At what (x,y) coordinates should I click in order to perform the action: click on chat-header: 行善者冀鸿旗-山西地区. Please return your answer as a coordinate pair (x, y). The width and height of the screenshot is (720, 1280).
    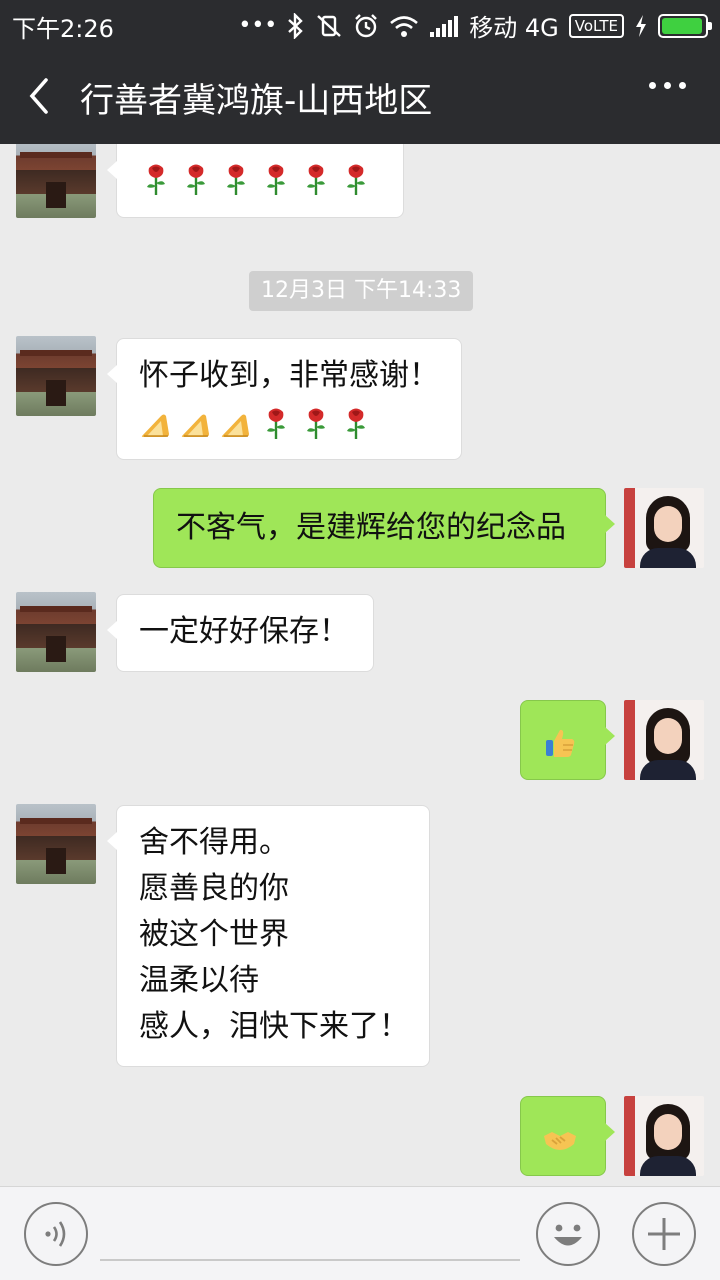
    Looking at the image, I should click on (360, 96).